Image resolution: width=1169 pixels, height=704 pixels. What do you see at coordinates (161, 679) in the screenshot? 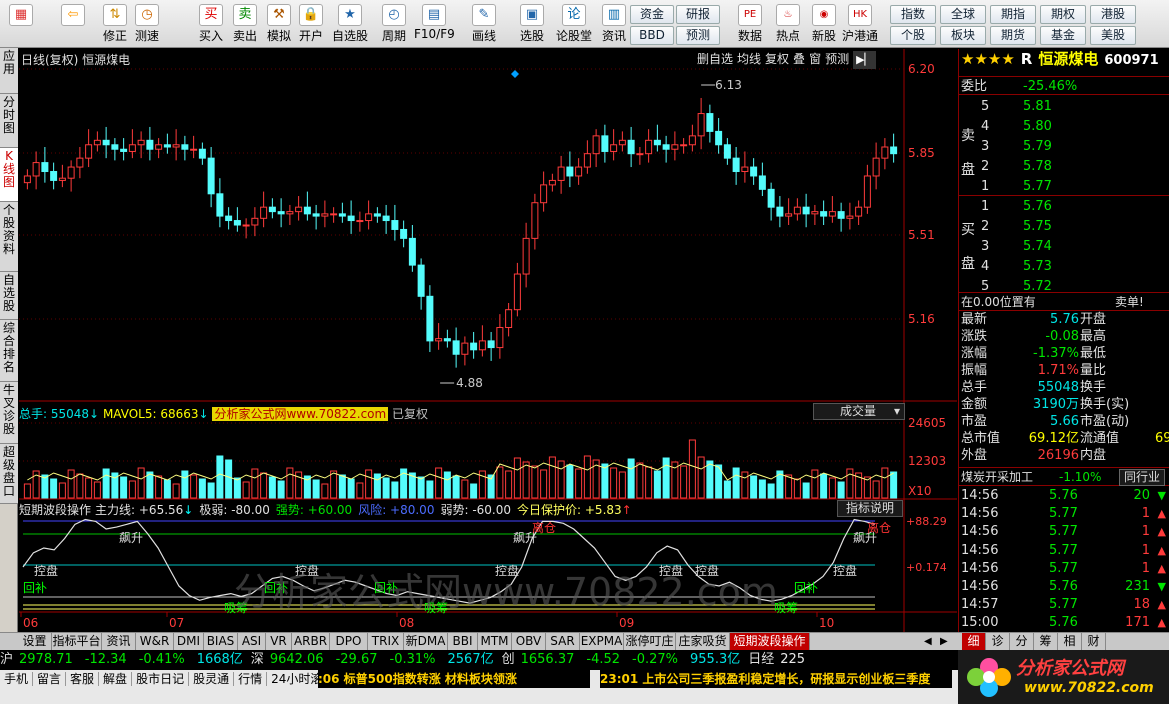
I see `status-item: 股市日记` at bounding box center [161, 679].